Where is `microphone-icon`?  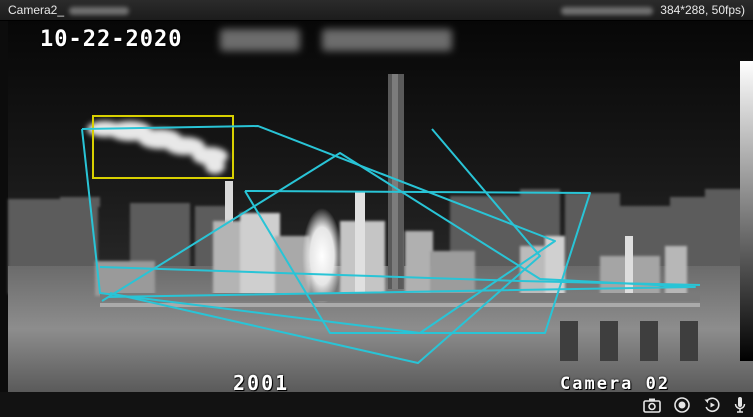 microphone-icon is located at coordinates (740, 405).